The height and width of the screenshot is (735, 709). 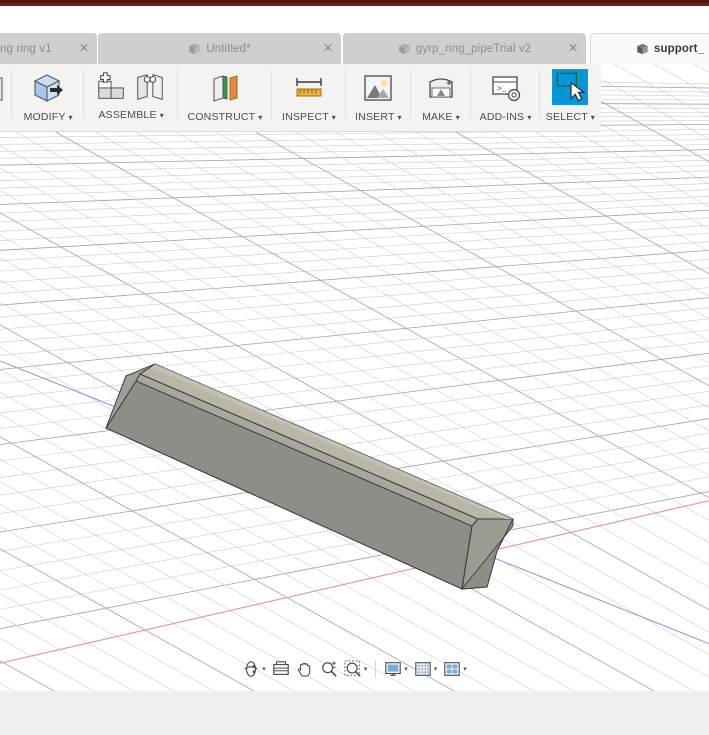 What do you see at coordinates (354, 19) in the screenshot?
I see `chrome-gap` at bounding box center [354, 19].